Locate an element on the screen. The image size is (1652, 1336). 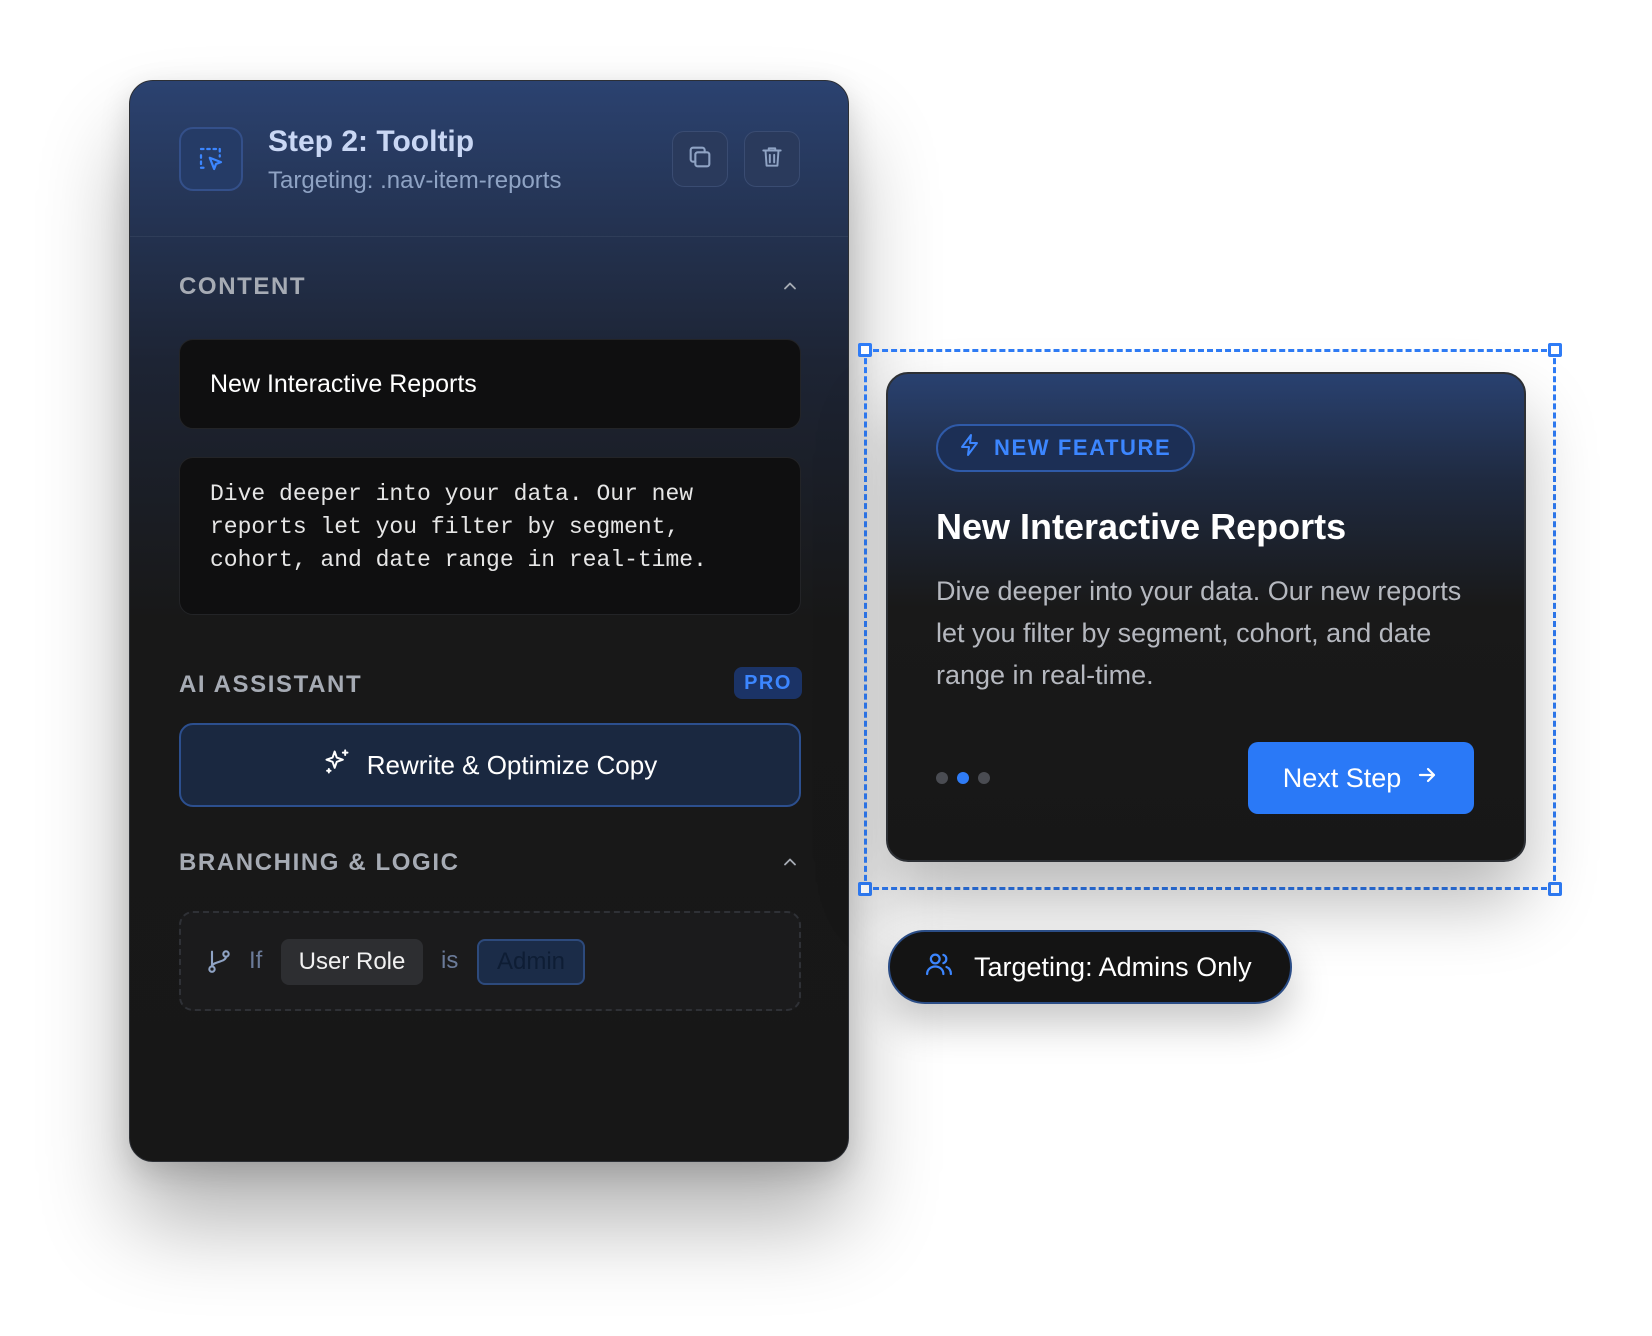
delete-step-button is located at coordinates (772, 159).